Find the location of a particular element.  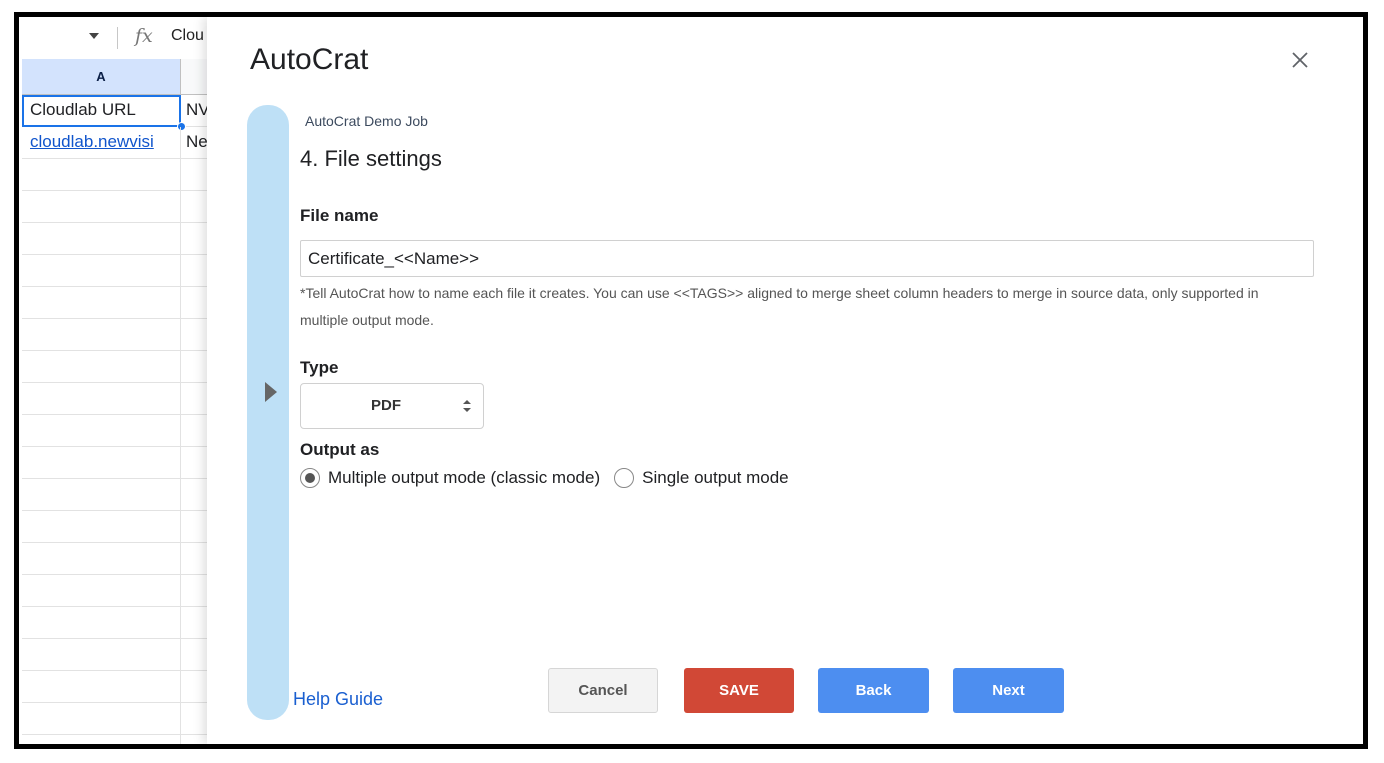

close-icon is located at coordinates (1300, 60).